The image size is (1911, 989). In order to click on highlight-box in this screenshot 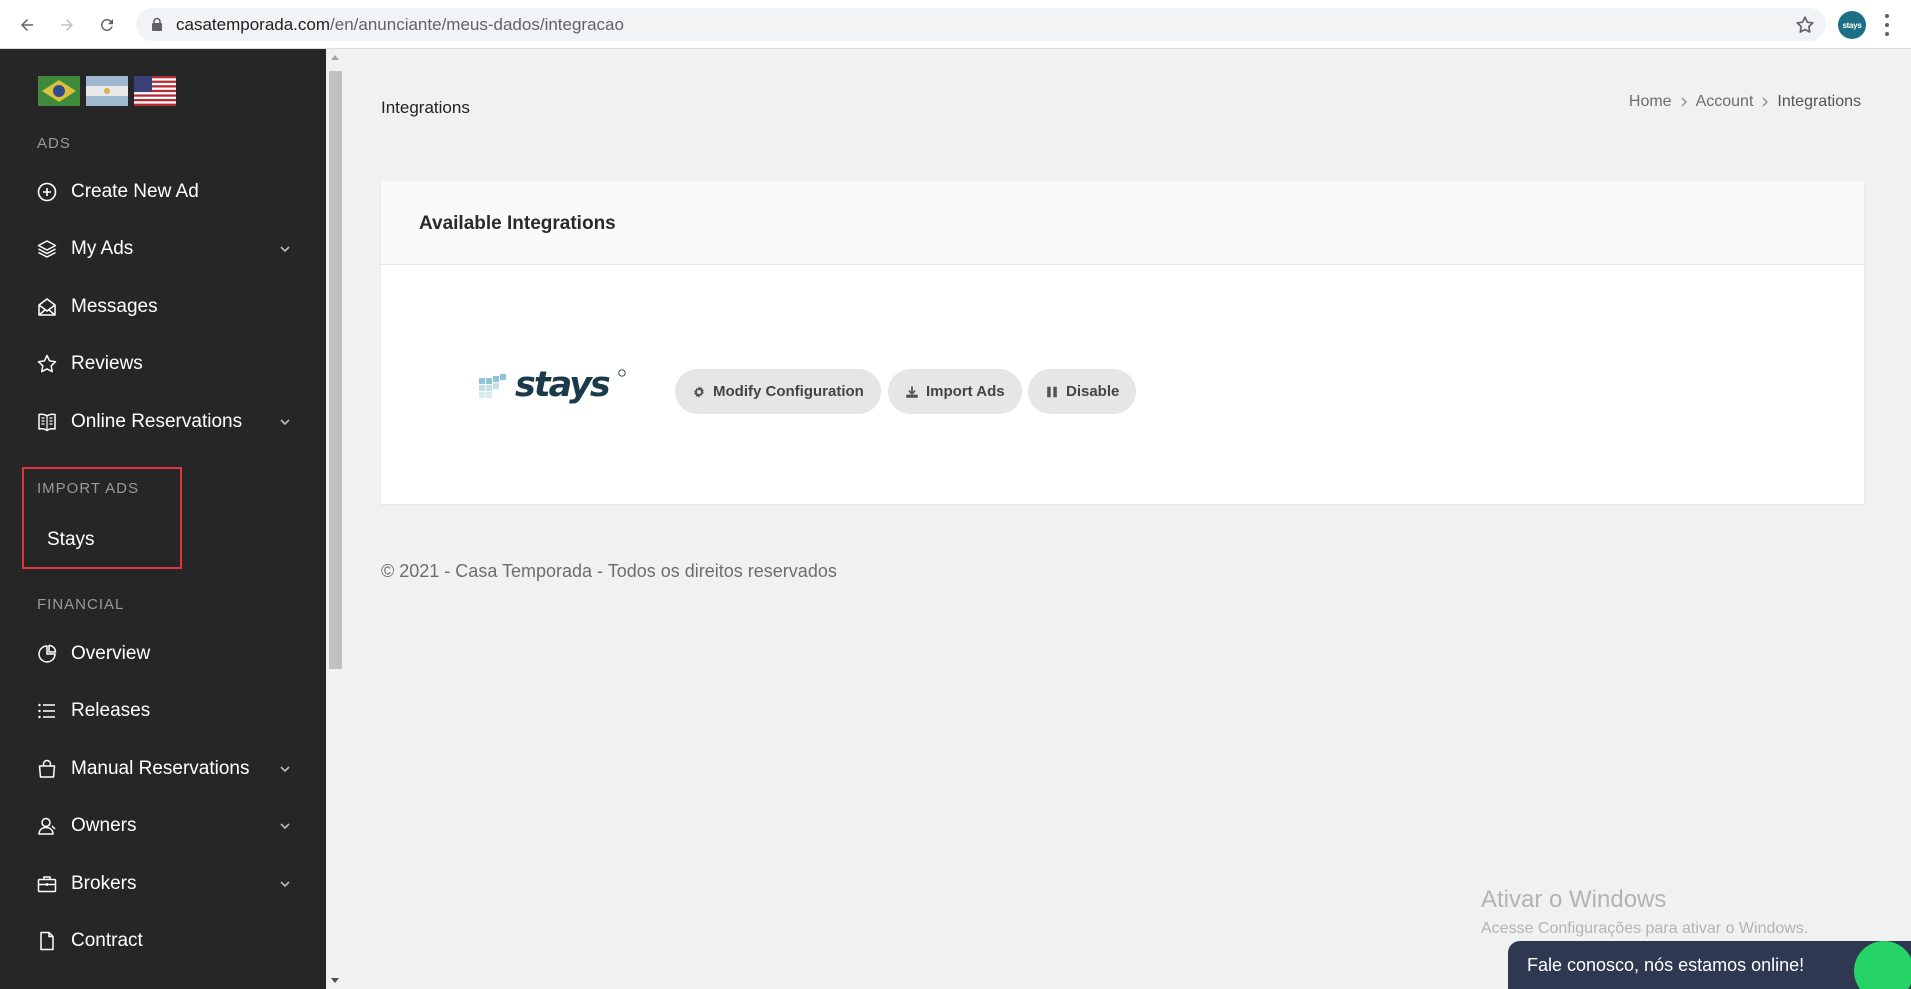, I will do `click(102, 518)`.